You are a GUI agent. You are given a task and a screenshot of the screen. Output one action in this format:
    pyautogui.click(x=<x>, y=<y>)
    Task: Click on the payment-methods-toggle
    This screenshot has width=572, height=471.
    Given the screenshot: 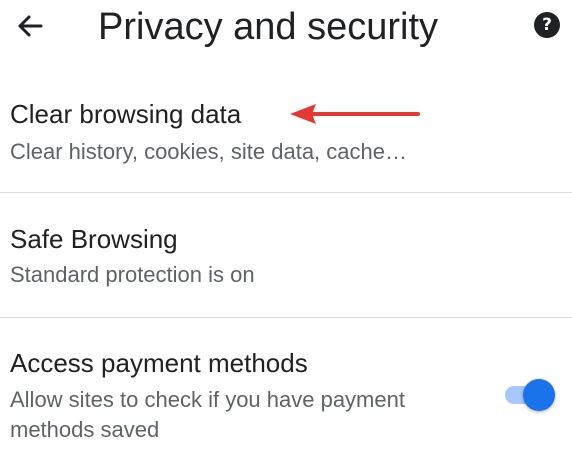 What is the action you would take?
    pyautogui.click(x=529, y=395)
    